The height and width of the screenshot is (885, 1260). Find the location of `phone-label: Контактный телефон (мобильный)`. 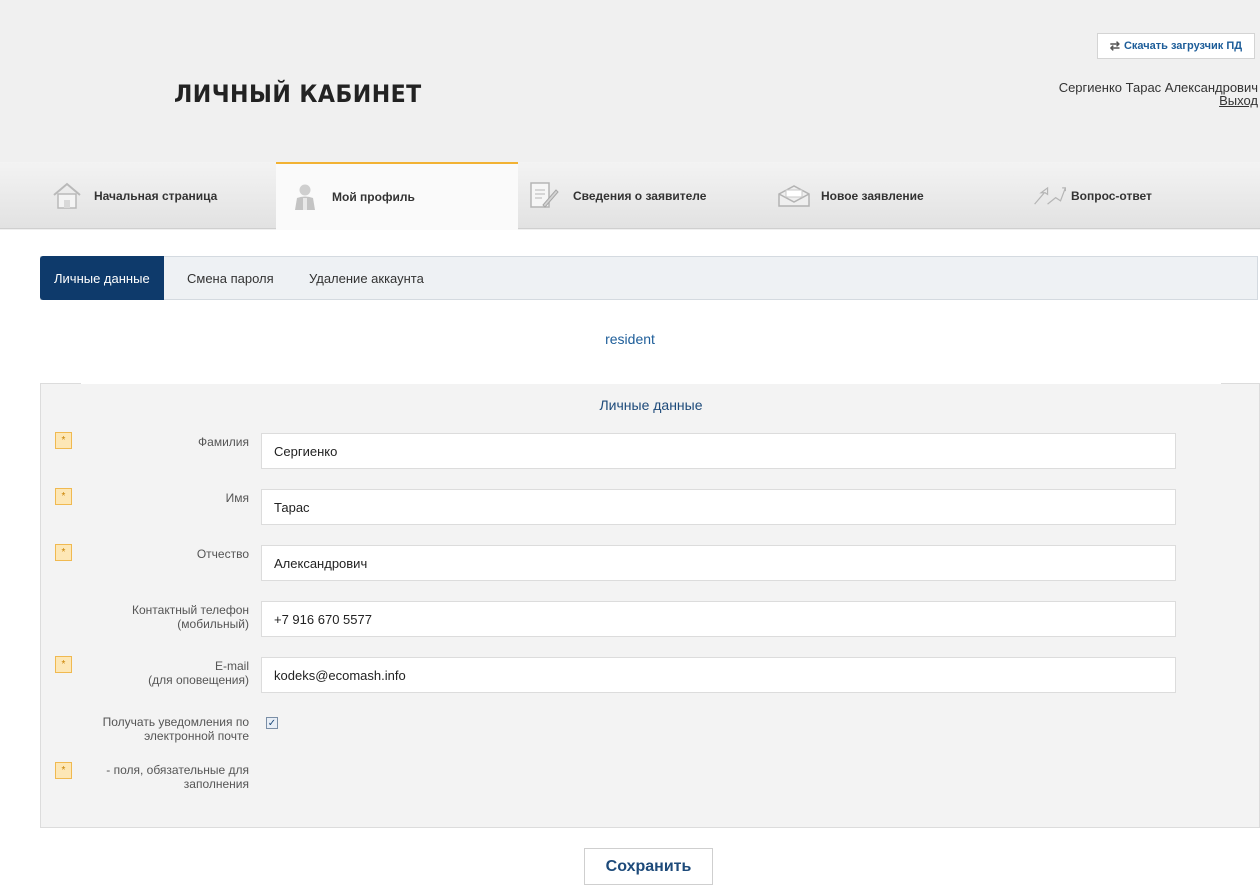

phone-label: Контактный телефон (мобильный) is located at coordinates (190, 617).